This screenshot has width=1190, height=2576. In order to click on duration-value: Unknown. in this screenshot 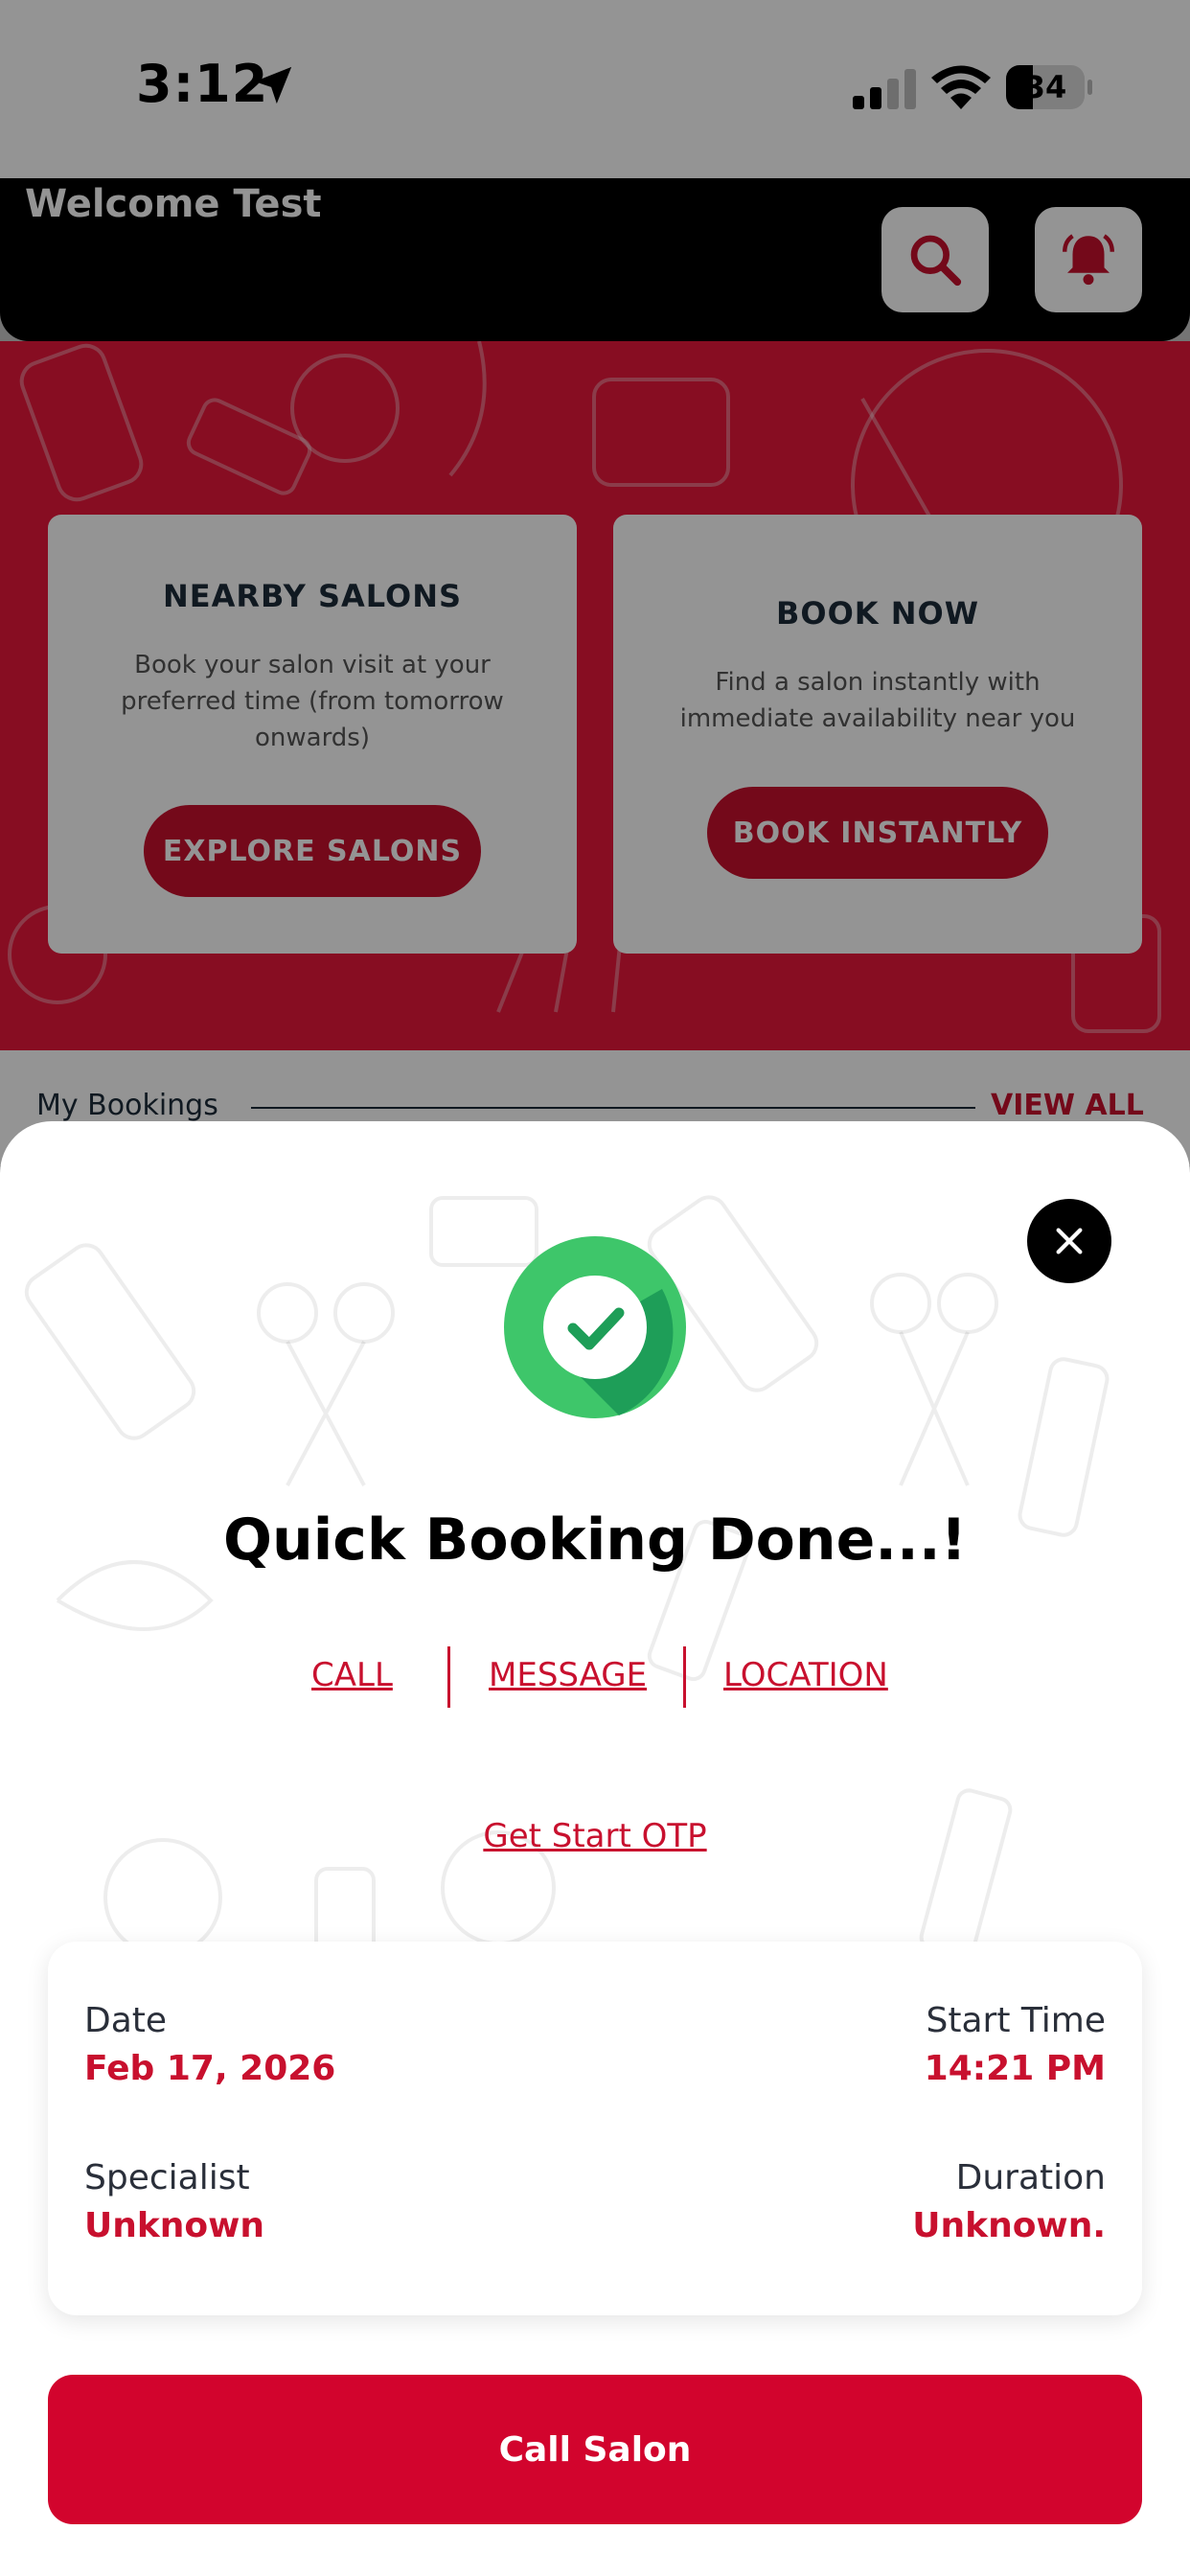, I will do `click(1009, 2225)`.